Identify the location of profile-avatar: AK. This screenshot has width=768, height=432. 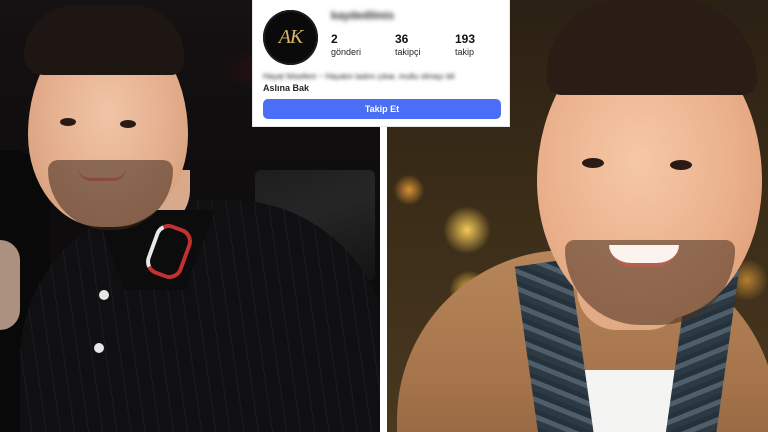
(290, 37).